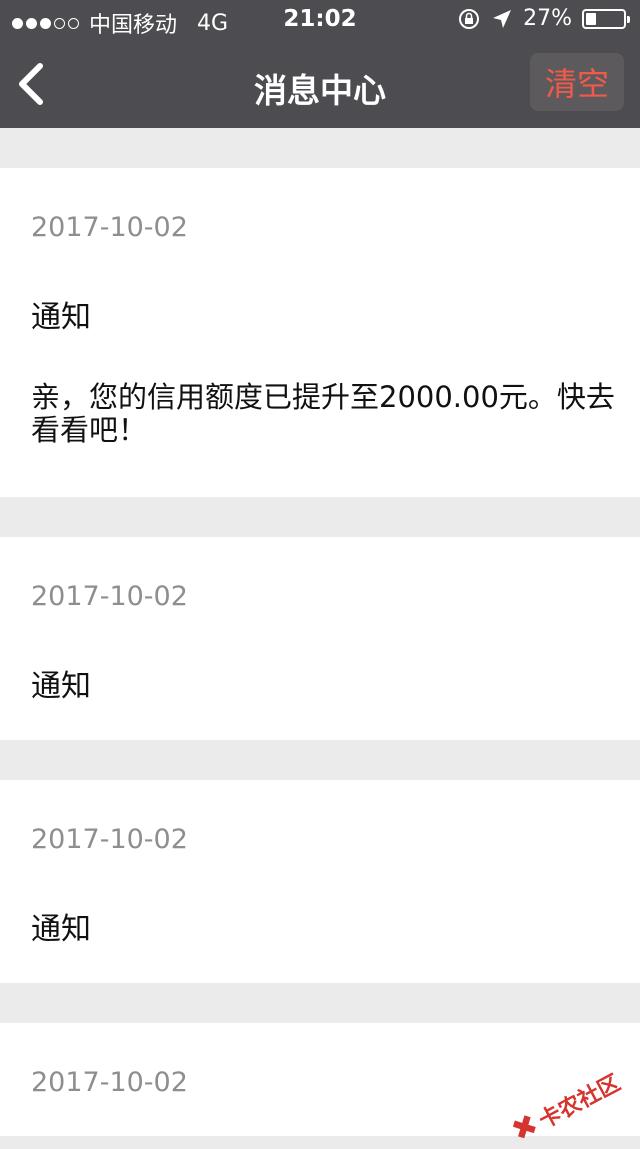 This screenshot has height=1149, width=640. Describe the element at coordinates (323, 413) in the screenshot. I see `message-body: 亲，您的信用额度已提升至2000.00元。快去看看吧！` at that location.